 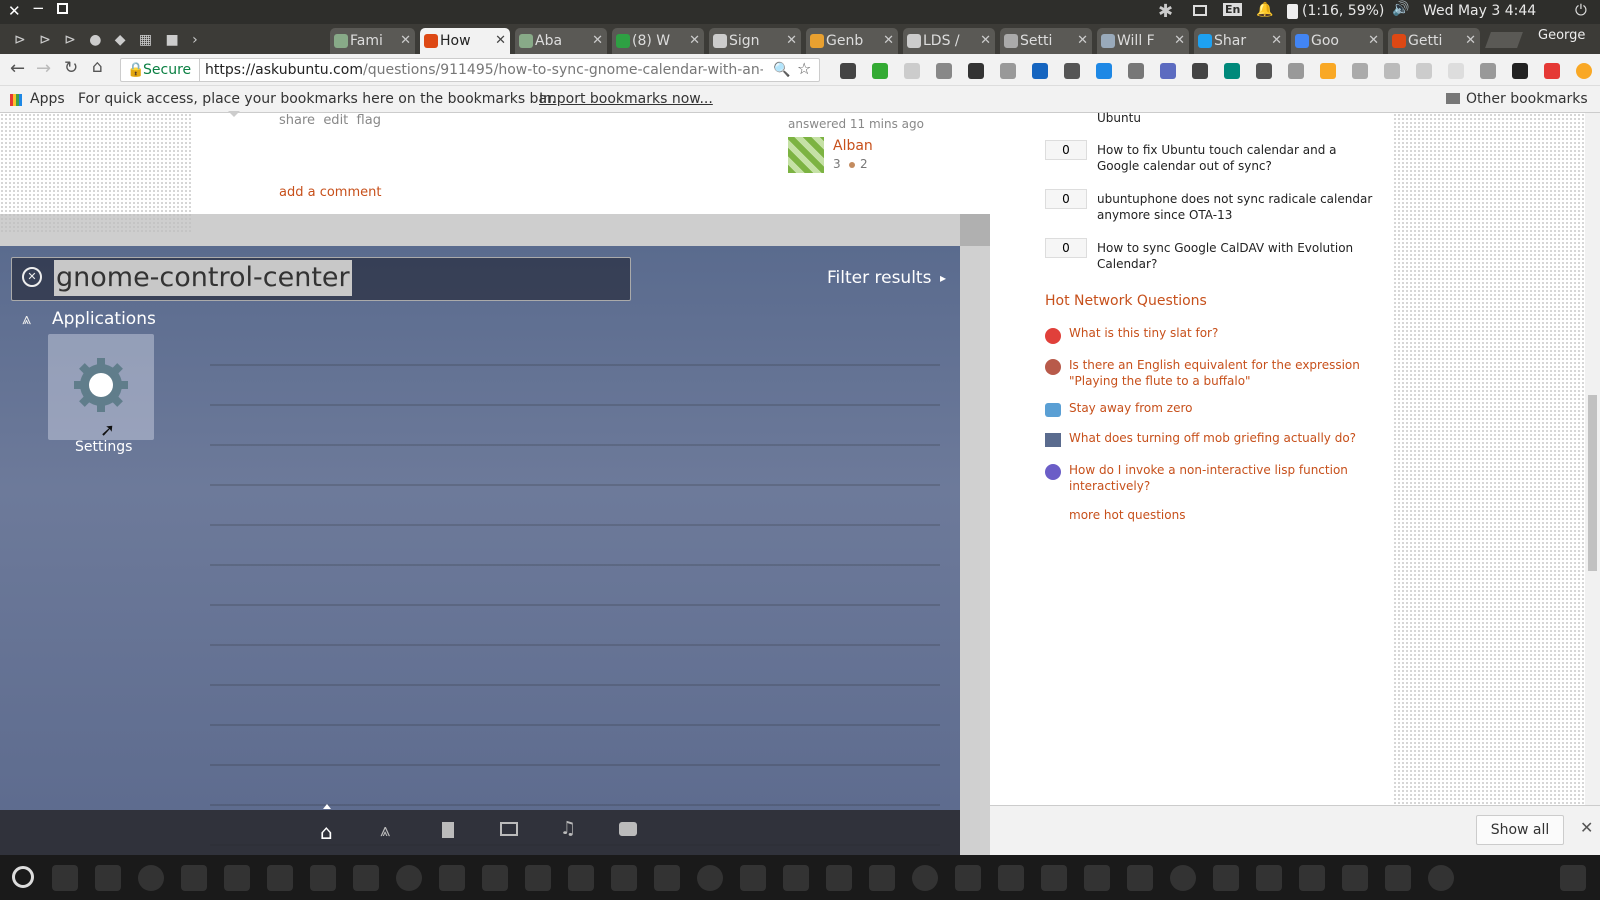 What do you see at coordinates (852, 41) in the screenshot?
I see `tab-6: Genb ✕` at bounding box center [852, 41].